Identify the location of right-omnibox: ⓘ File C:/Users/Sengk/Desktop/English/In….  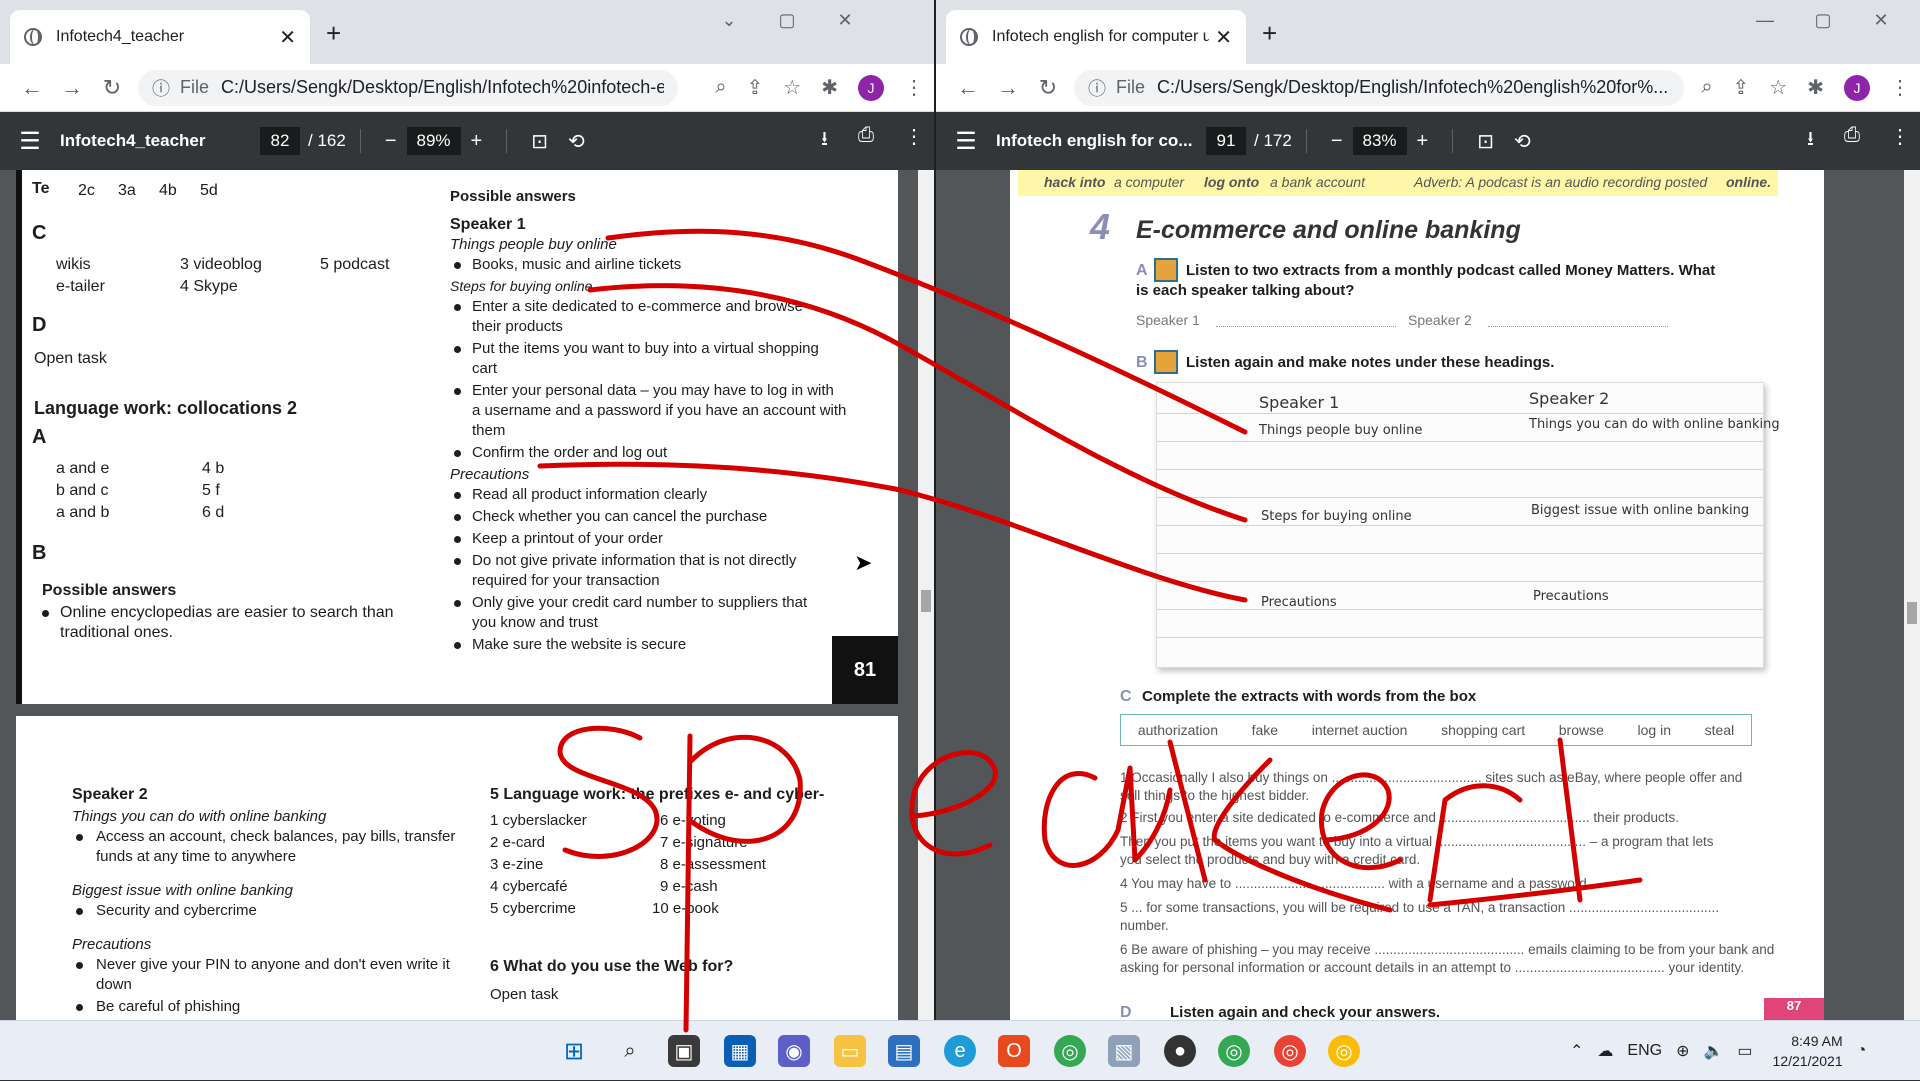
(1379, 87).